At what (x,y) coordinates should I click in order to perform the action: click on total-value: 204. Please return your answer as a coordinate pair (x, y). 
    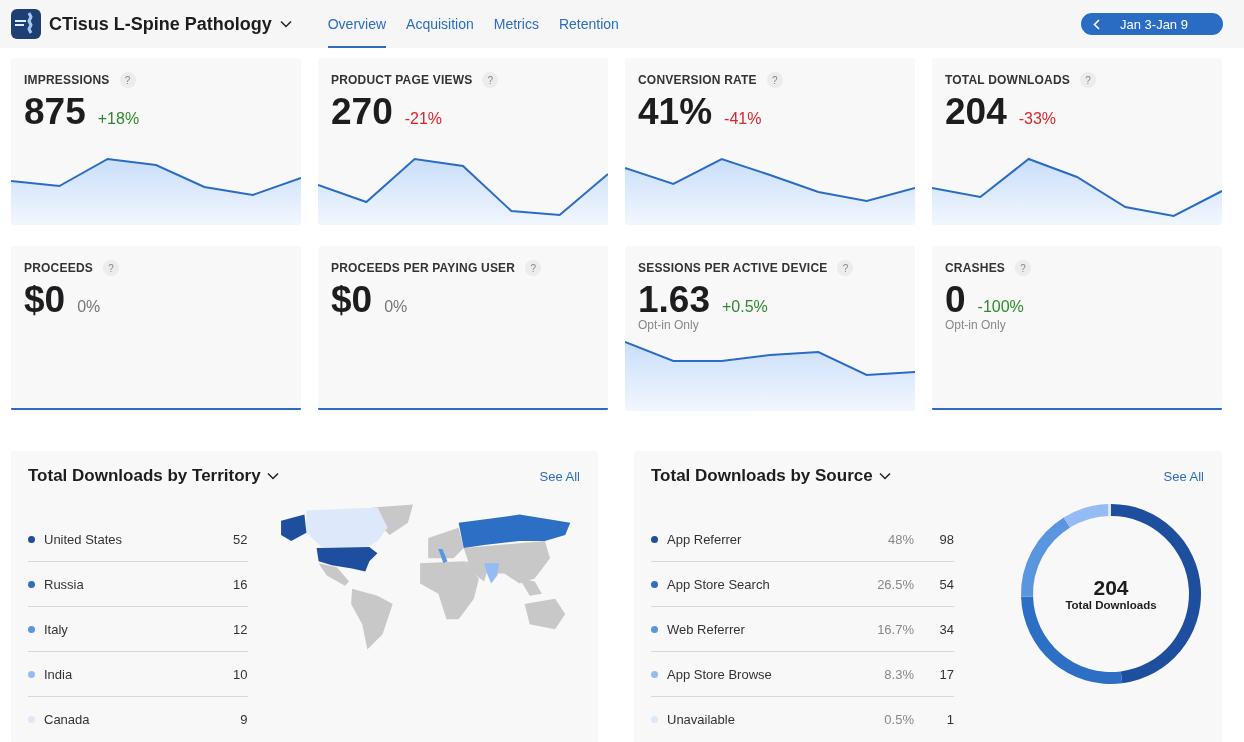
    Looking at the image, I should click on (1111, 588).